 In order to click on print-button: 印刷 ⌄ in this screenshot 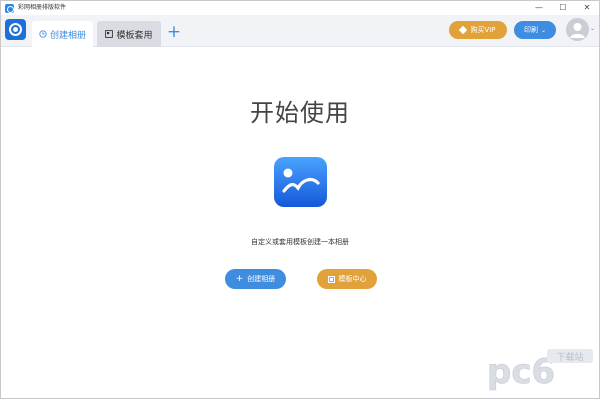, I will do `click(535, 30)`.